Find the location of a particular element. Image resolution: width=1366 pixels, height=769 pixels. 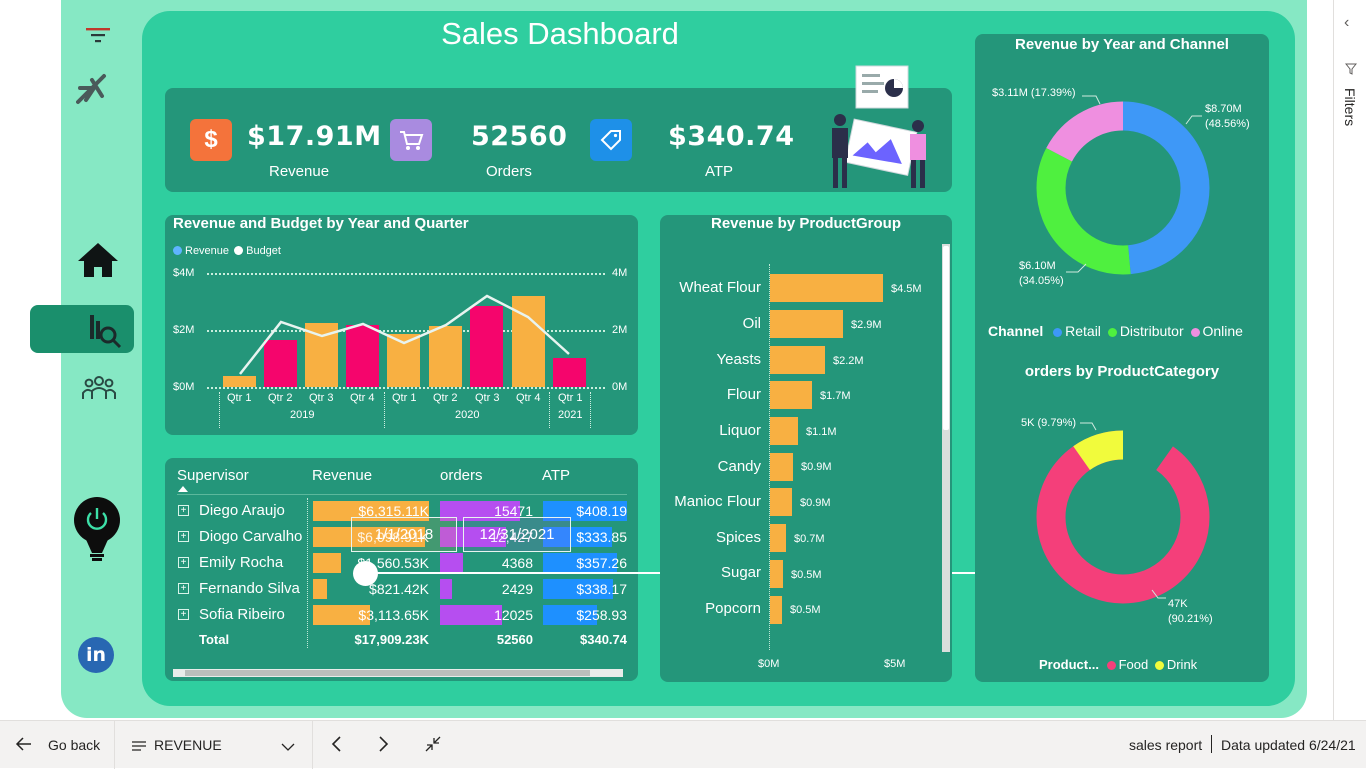

category-legend: Product... Food Drink is located at coordinates (1118, 664).